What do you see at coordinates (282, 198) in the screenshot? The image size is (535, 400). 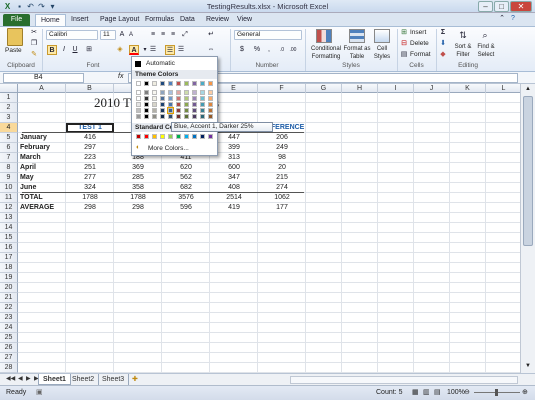 I see `data-cell: 1062` at bounding box center [282, 198].